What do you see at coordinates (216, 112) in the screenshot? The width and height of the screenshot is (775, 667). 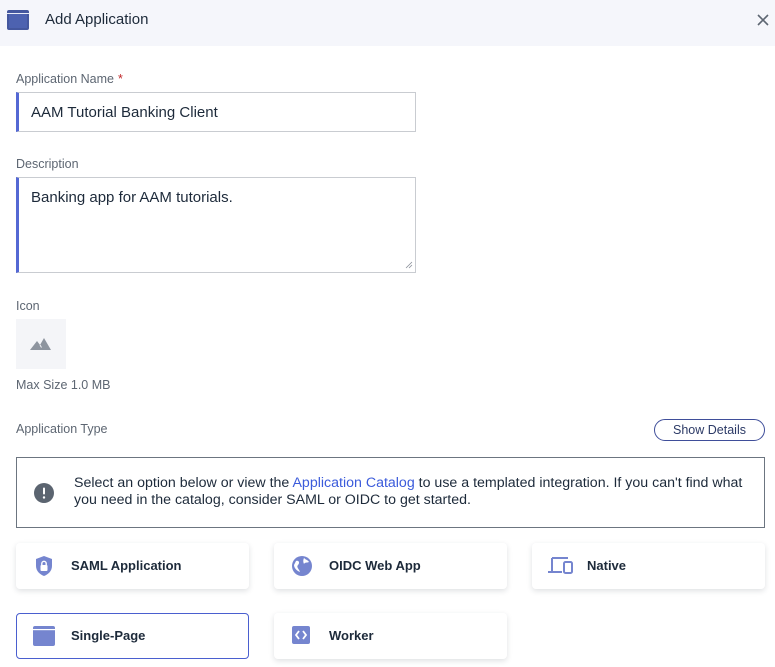 I see `application-name-input` at bounding box center [216, 112].